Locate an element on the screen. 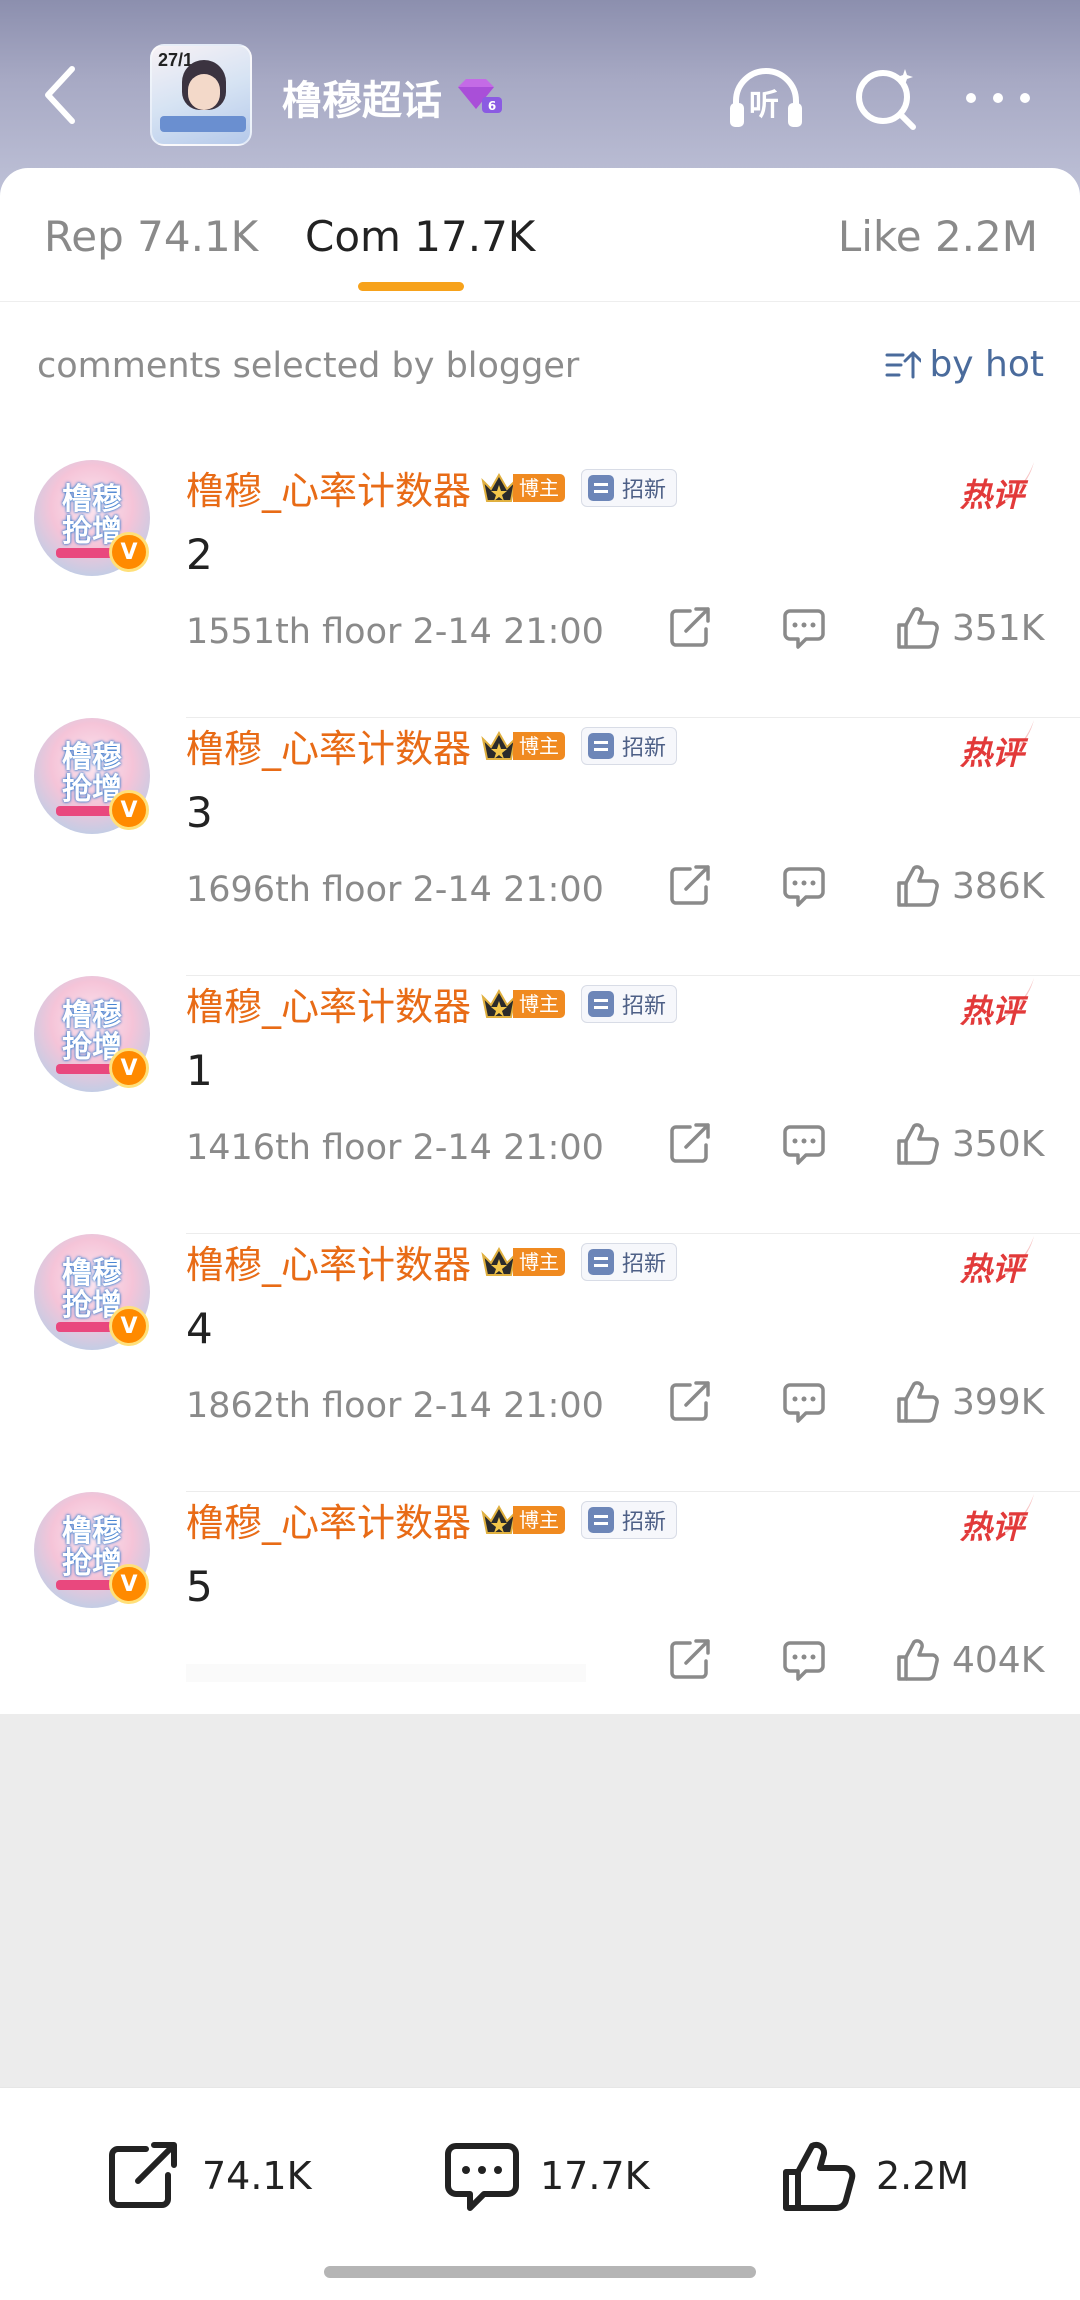  diamond-badge-icon: 6 is located at coordinates (480, 96).